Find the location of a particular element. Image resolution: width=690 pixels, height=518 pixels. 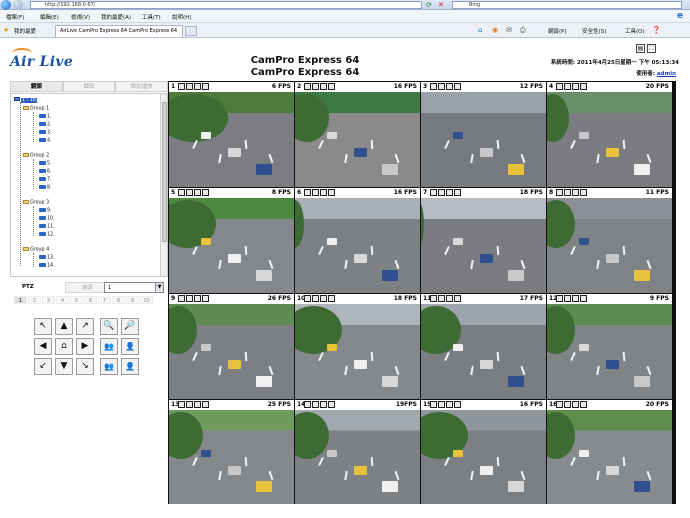

menu-favorites: 我的最愛(A) is located at coordinates (116, 17).